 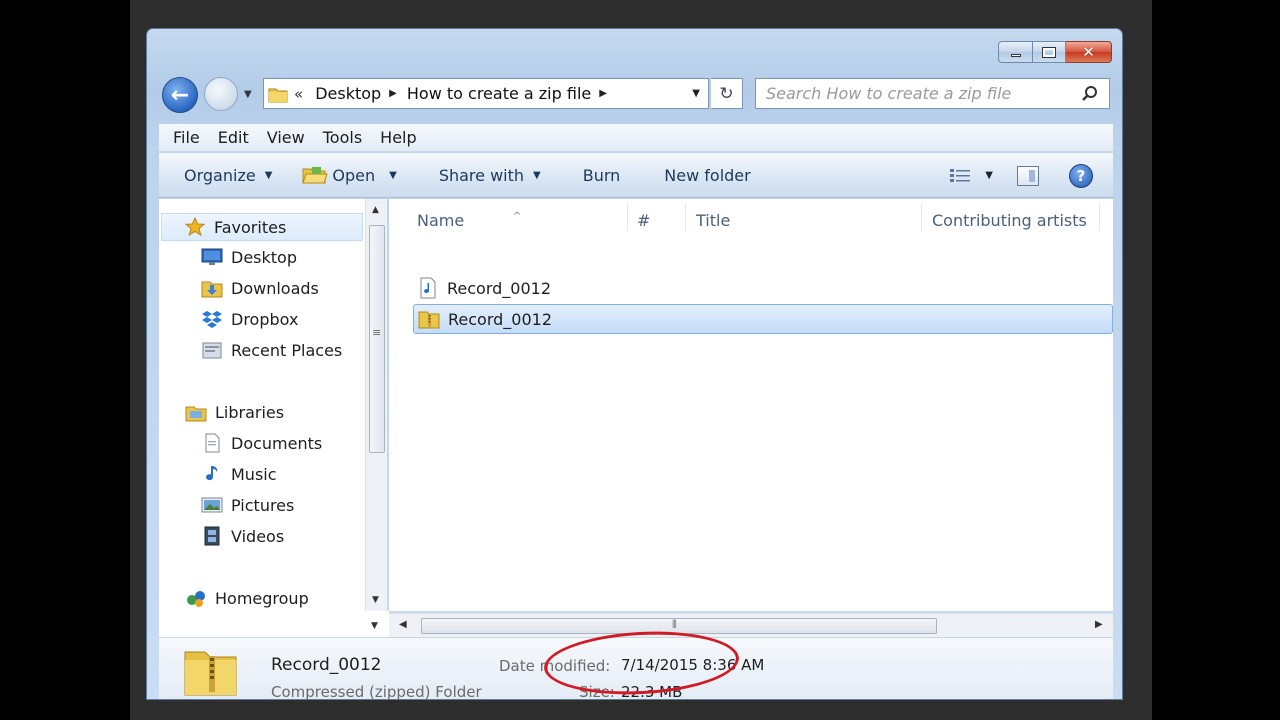 What do you see at coordinates (221, 94) in the screenshot?
I see `forward-button` at bounding box center [221, 94].